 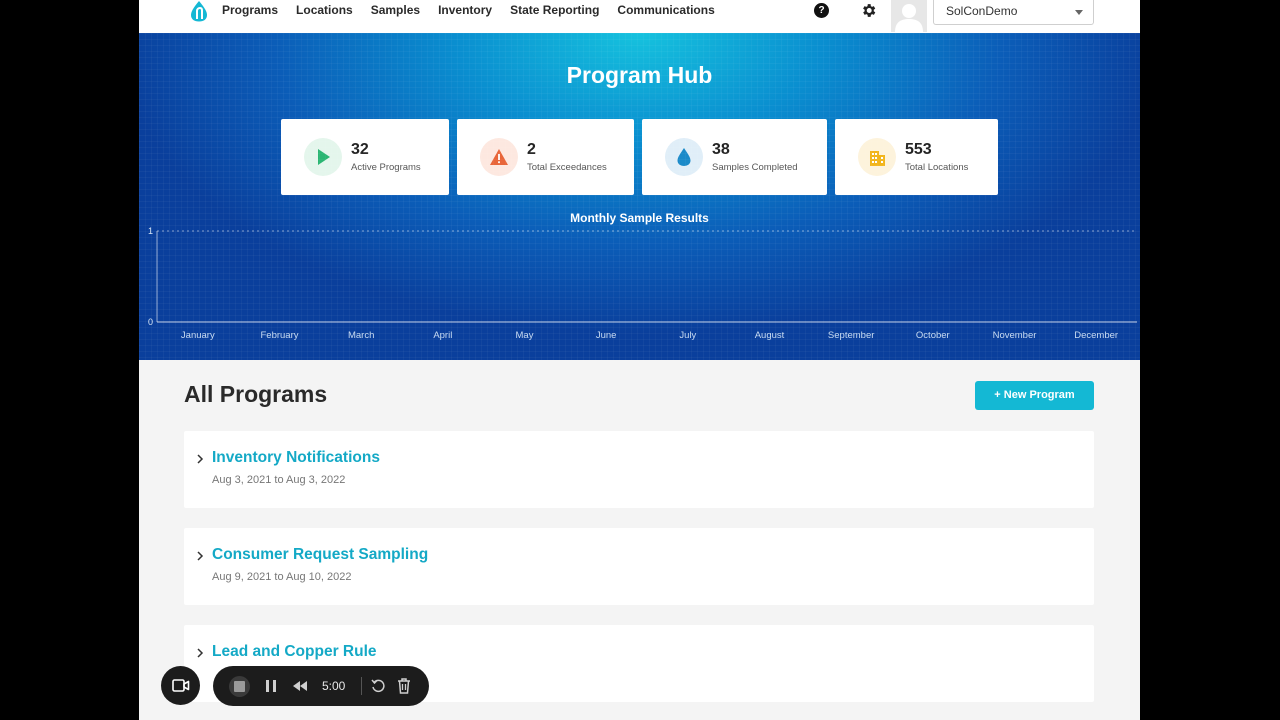 I want to click on x-tick-label: September, so click(x=851, y=335).